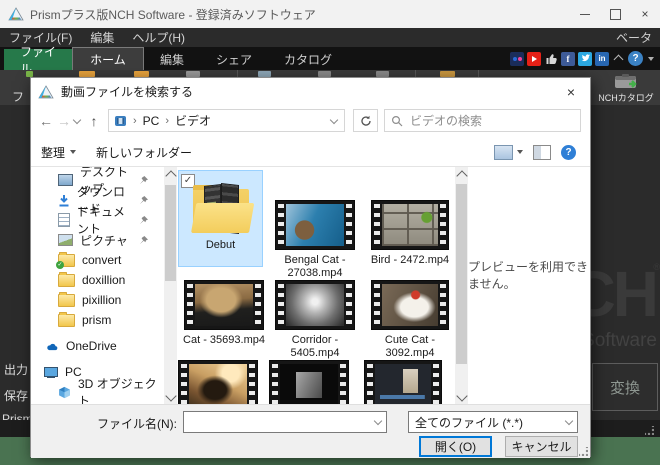  What do you see at coordinates (626, 81) in the screenshot?
I see `catalog-briefcase-icon` at bounding box center [626, 81].